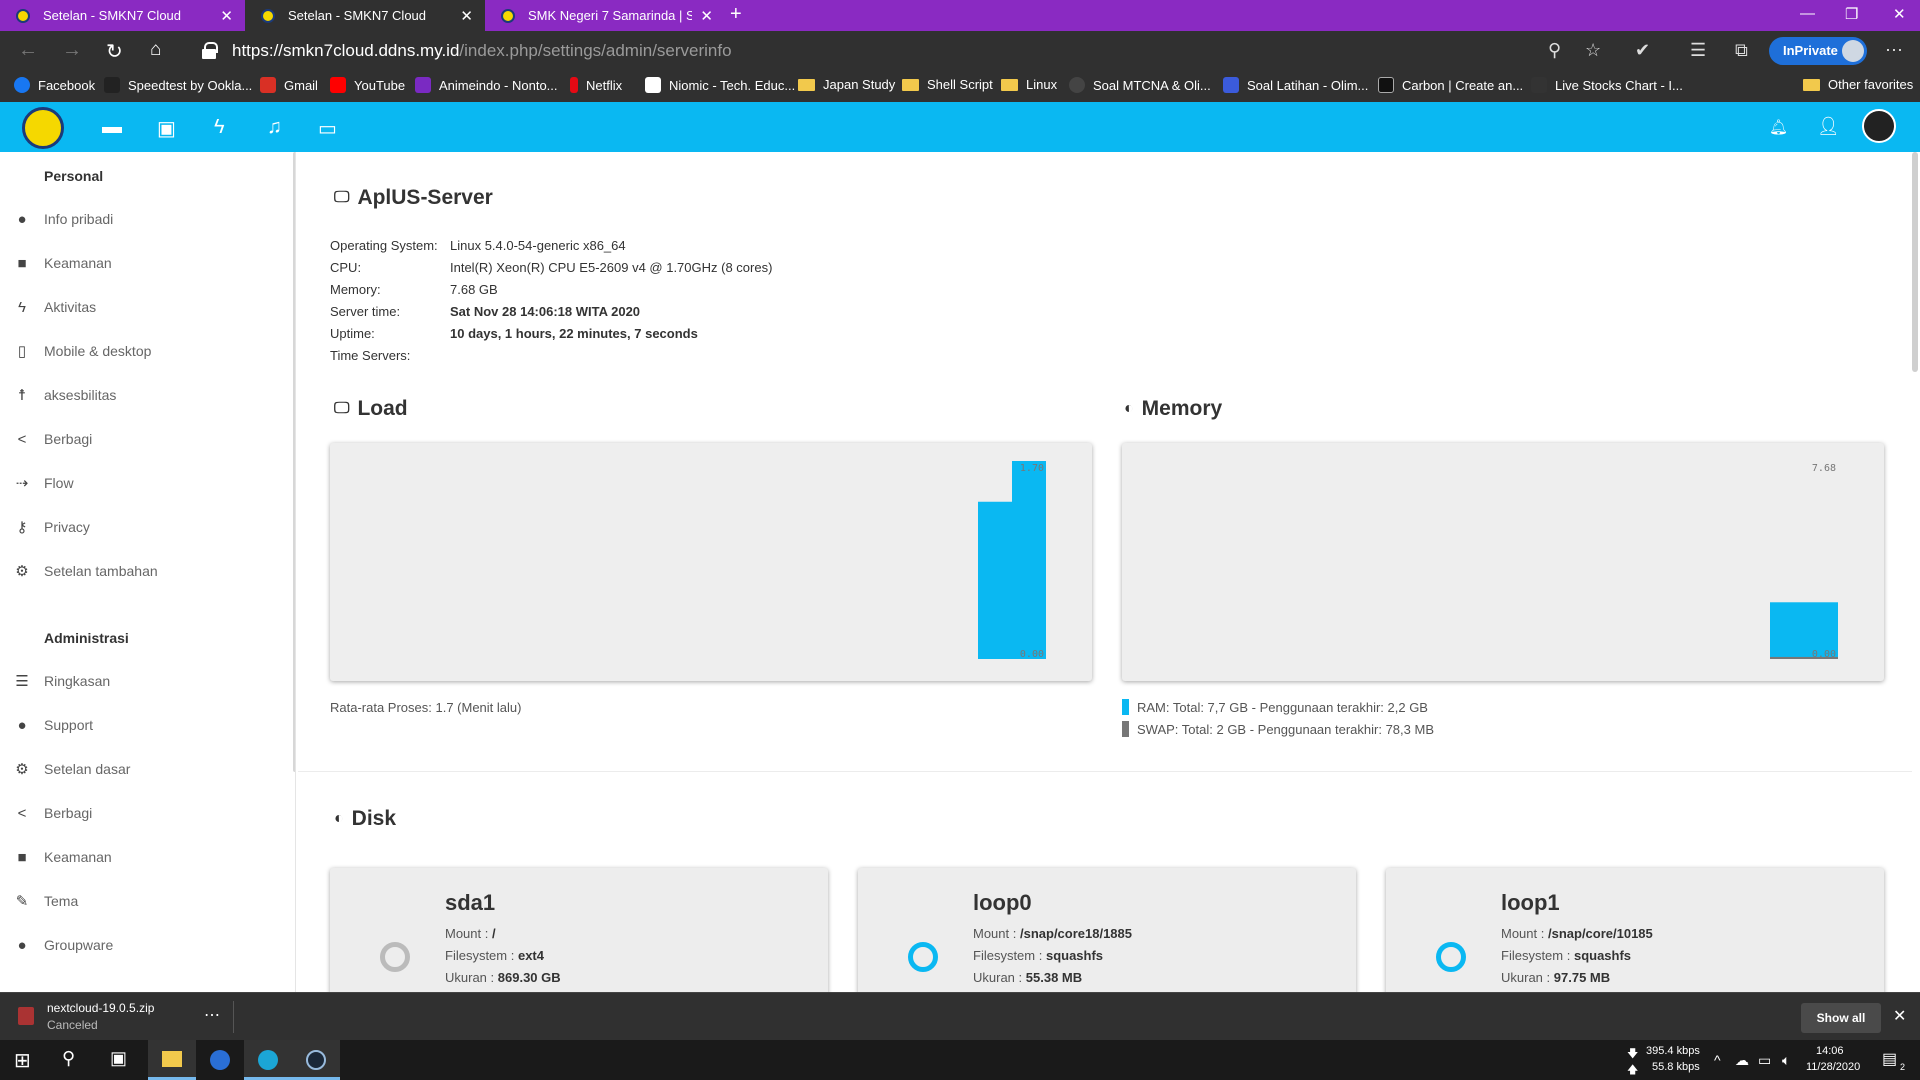 This screenshot has width=1920, height=1080. Describe the element at coordinates (395, 957) in the screenshot. I see `disk-usage-ring` at that location.